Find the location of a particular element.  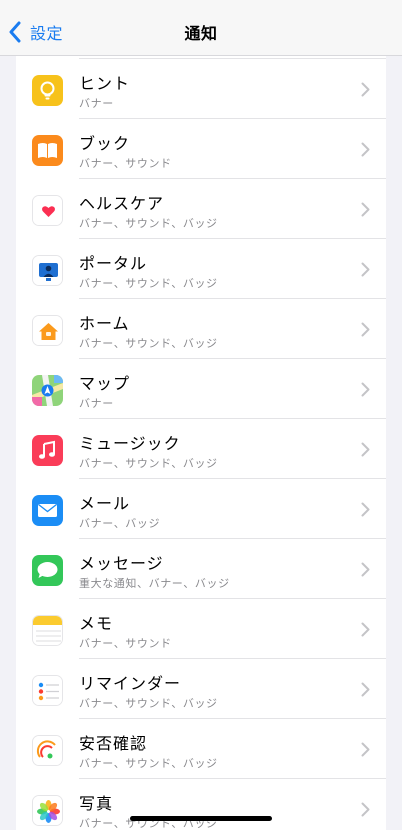

list-item: ヒント バナー is located at coordinates (201, 89).